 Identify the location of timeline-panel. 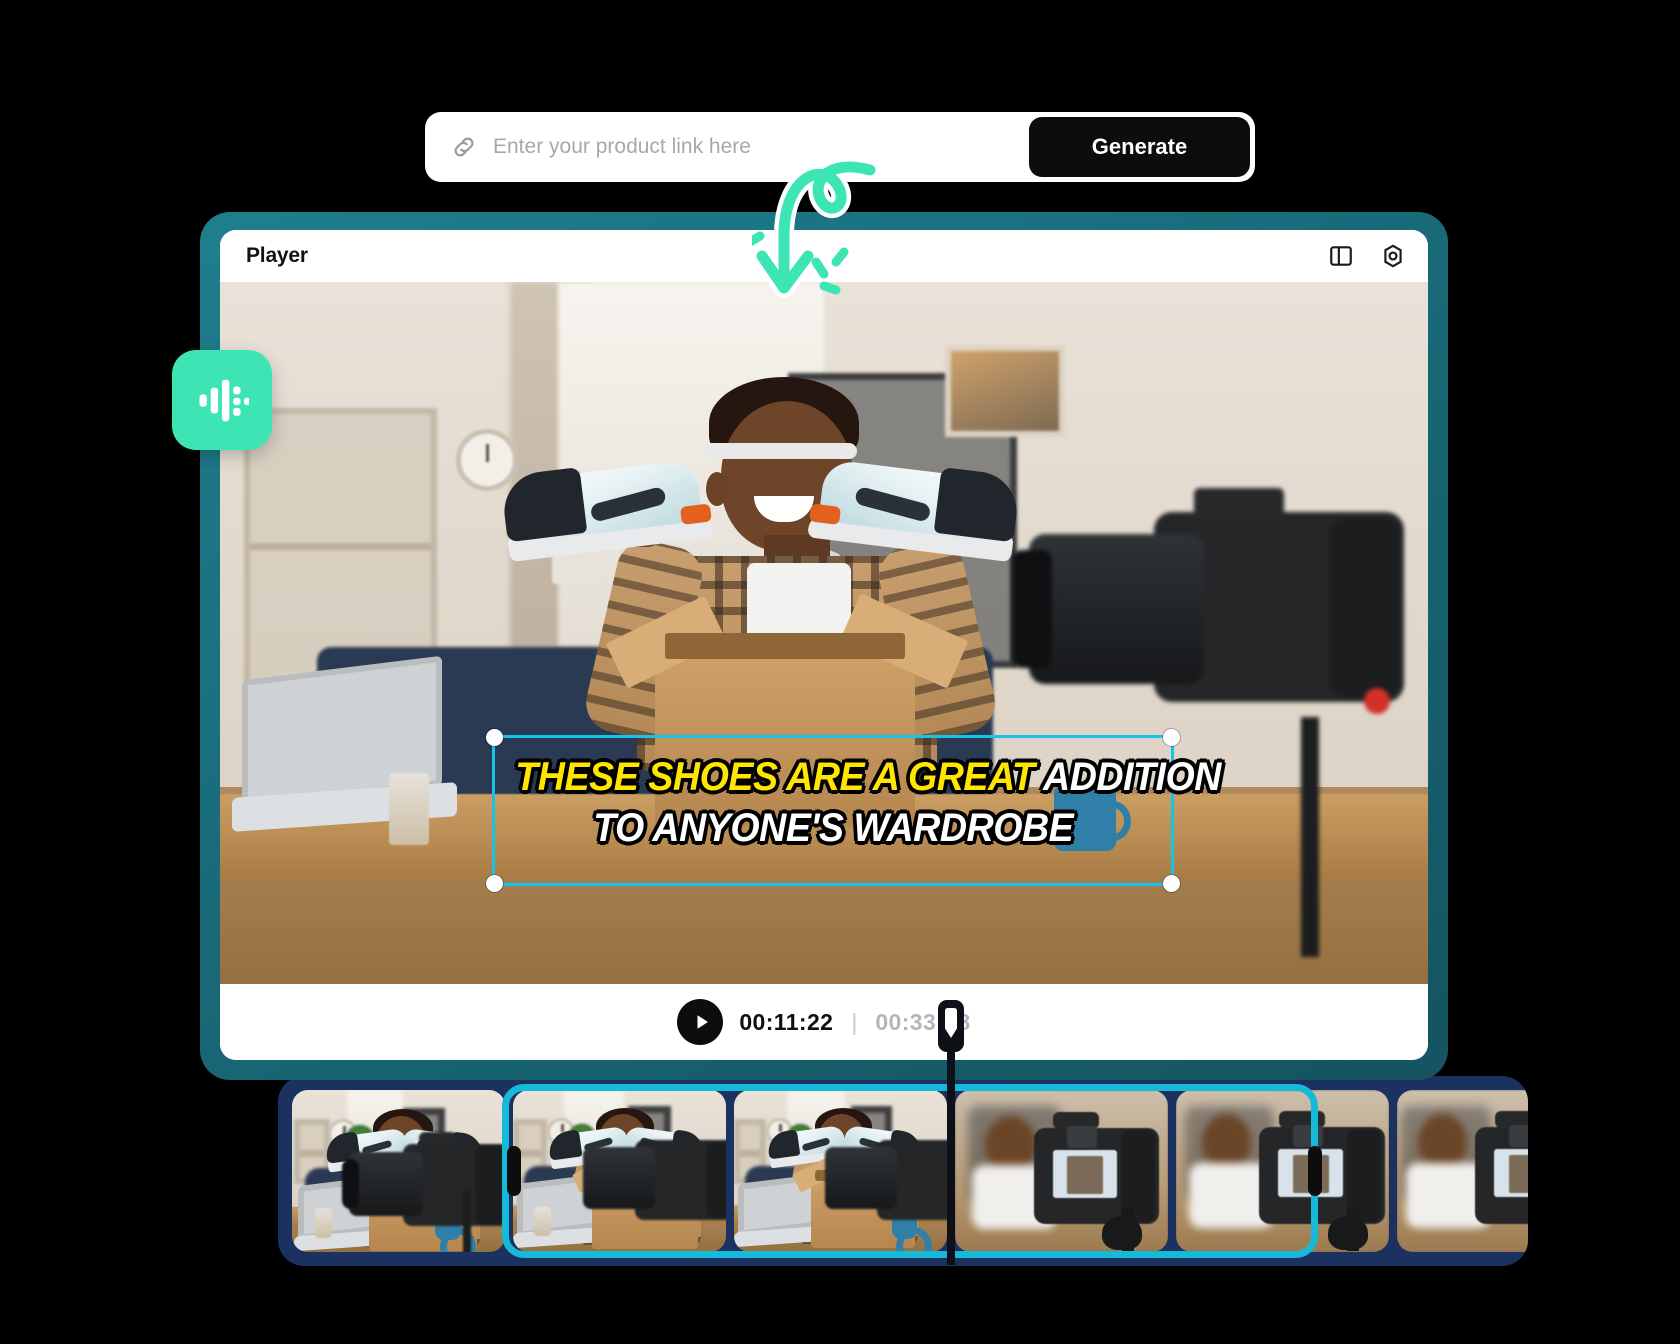
(903, 1171).